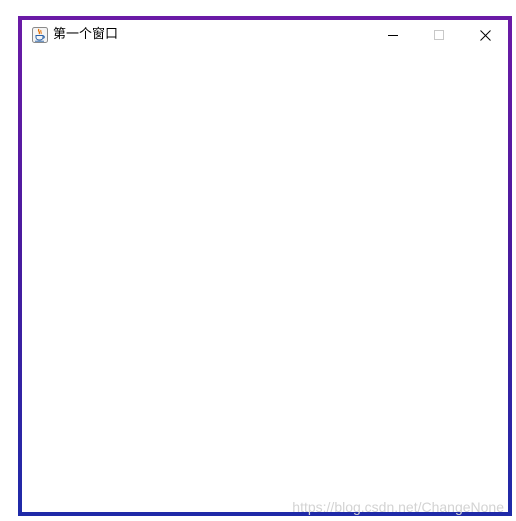 The width and height of the screenshot is (516, 521). I want to click on close-icon, so click(485, 35).